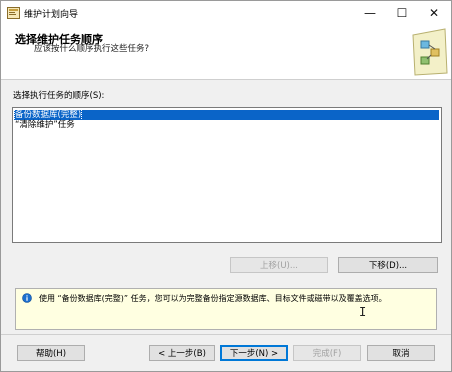 The height and width of the screenshot is (372, 452). I want to click on footer-divider, so click(226, 334).